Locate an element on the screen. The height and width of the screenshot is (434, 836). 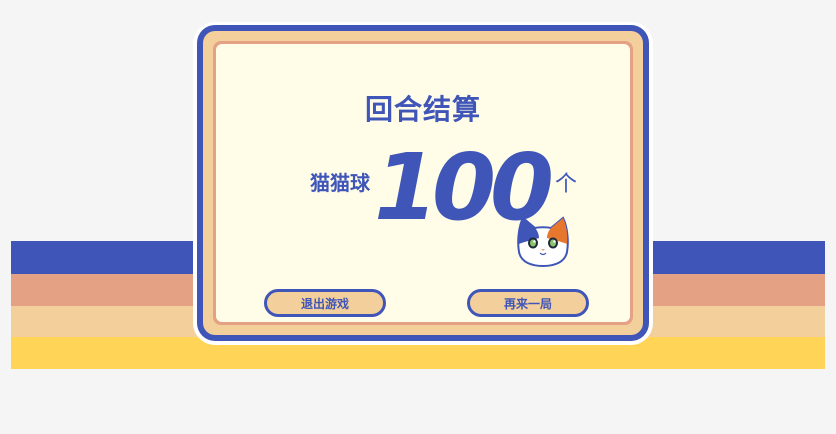
dialog-title: 回合结算 is located at coordinates (422, 109).